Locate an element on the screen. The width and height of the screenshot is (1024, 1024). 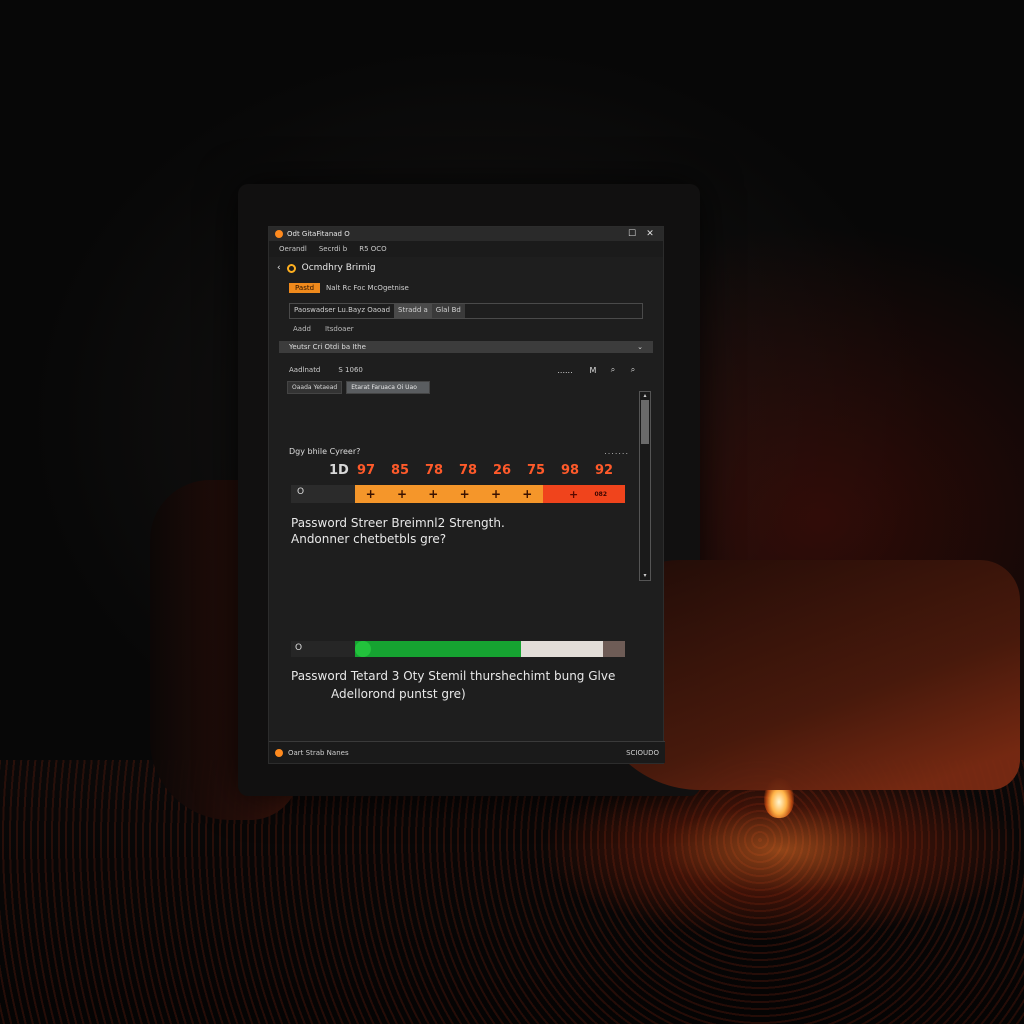
input-segment-2: Stradd a is located at coordinates (413, 311).